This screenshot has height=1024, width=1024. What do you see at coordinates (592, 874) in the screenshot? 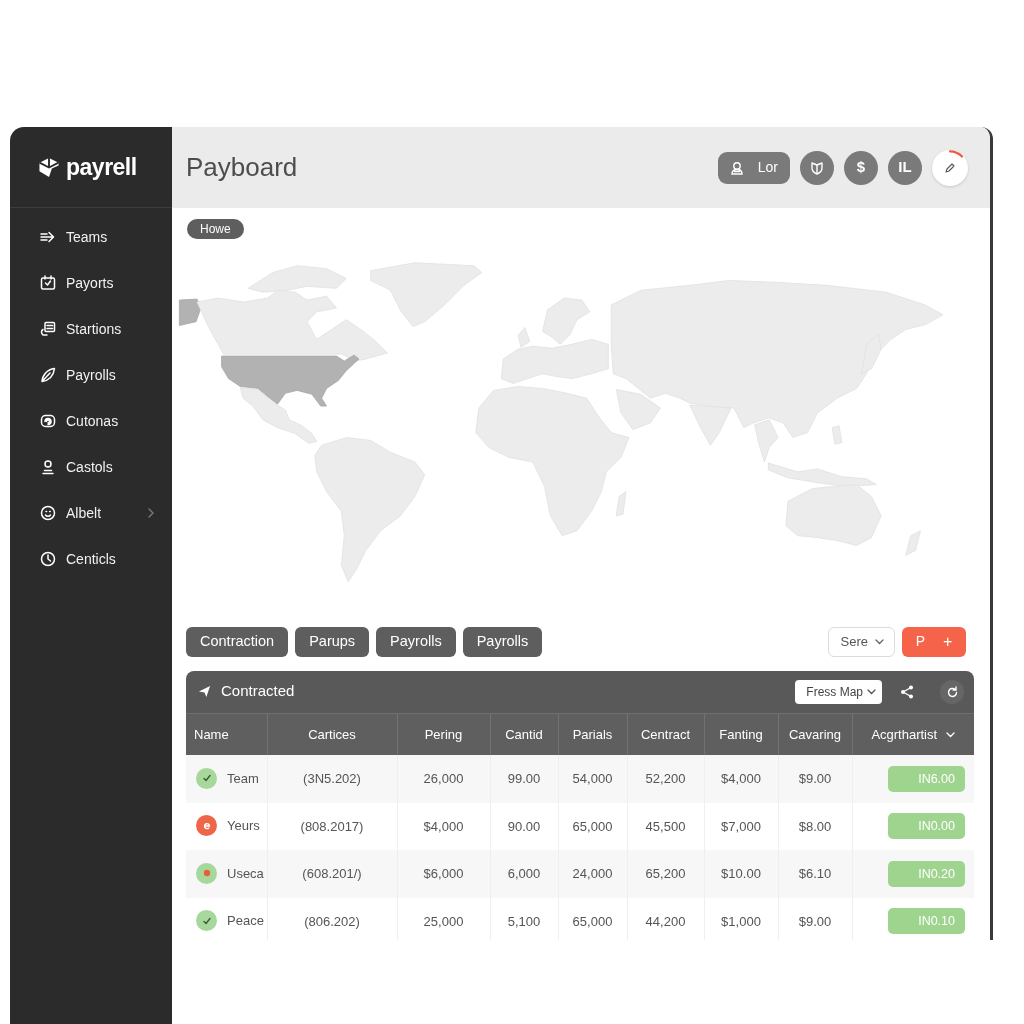
I see `table-cell: 24,000` at bounding box center [592, 874].